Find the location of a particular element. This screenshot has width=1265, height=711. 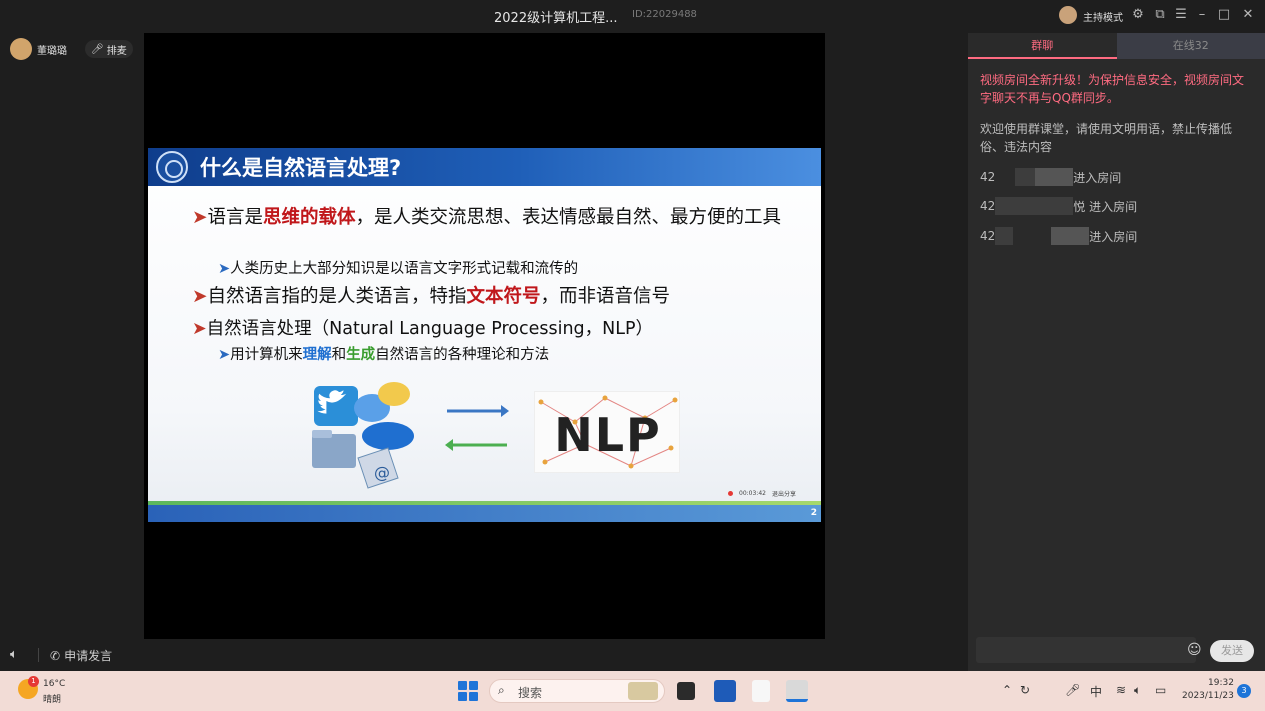

maximize-icon: □ is located at coordinates (1224, 15).